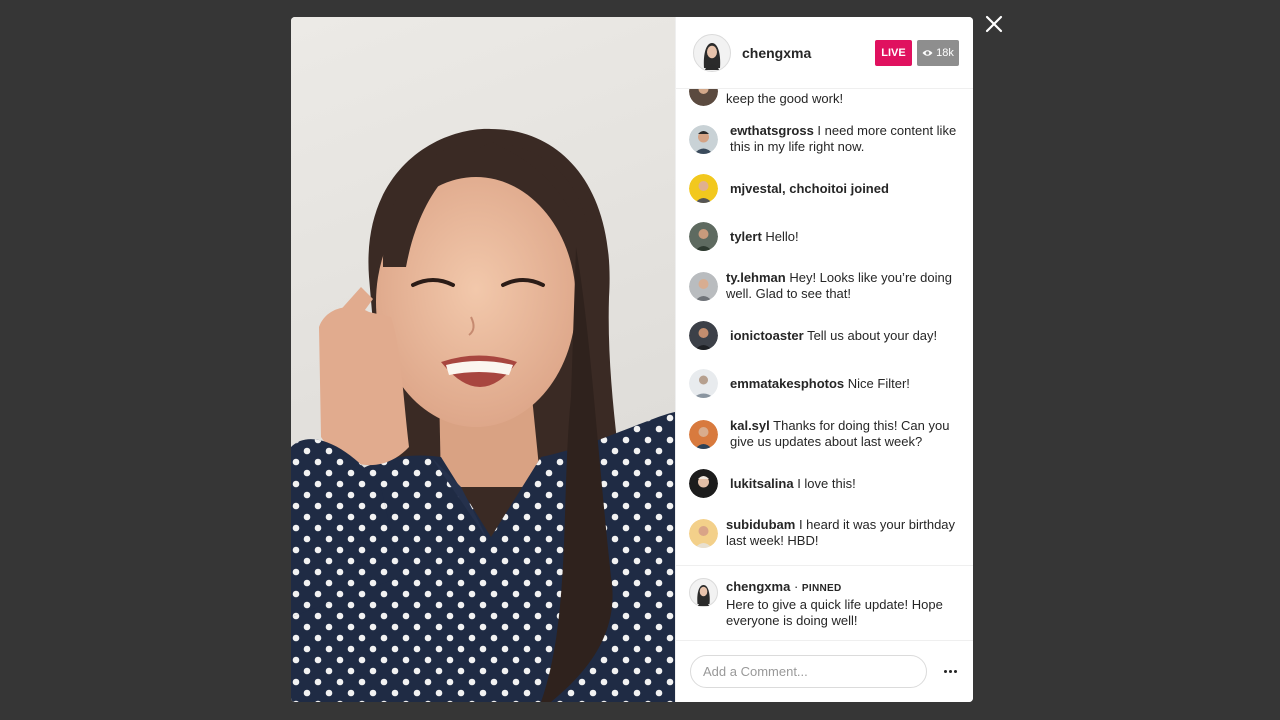  I want to click on comment-text: tylert Hello!, so click(764, 236).